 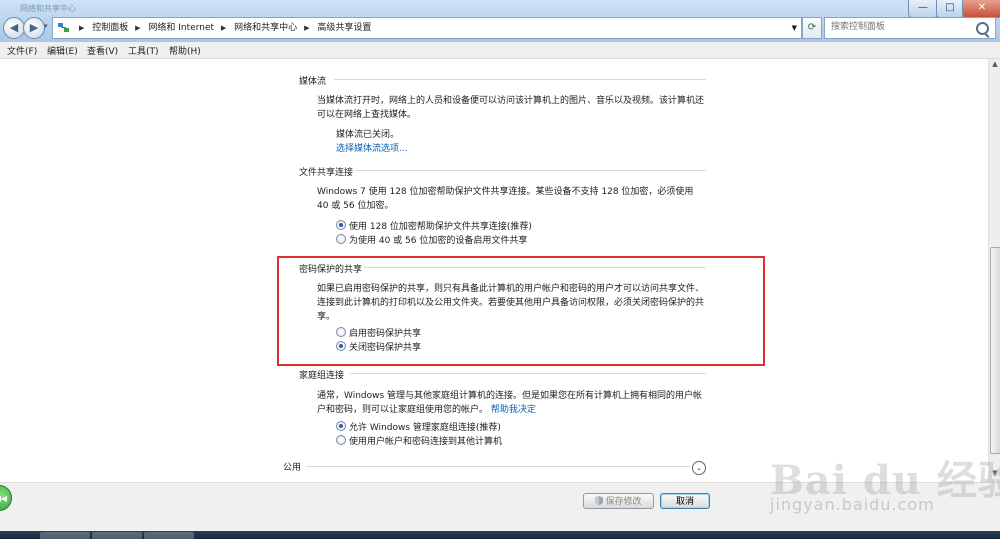 What do you see at coordinates (812, 28) in the screenshot?
I see `refresh-button: ⟳` at bounding box center [812, 28].